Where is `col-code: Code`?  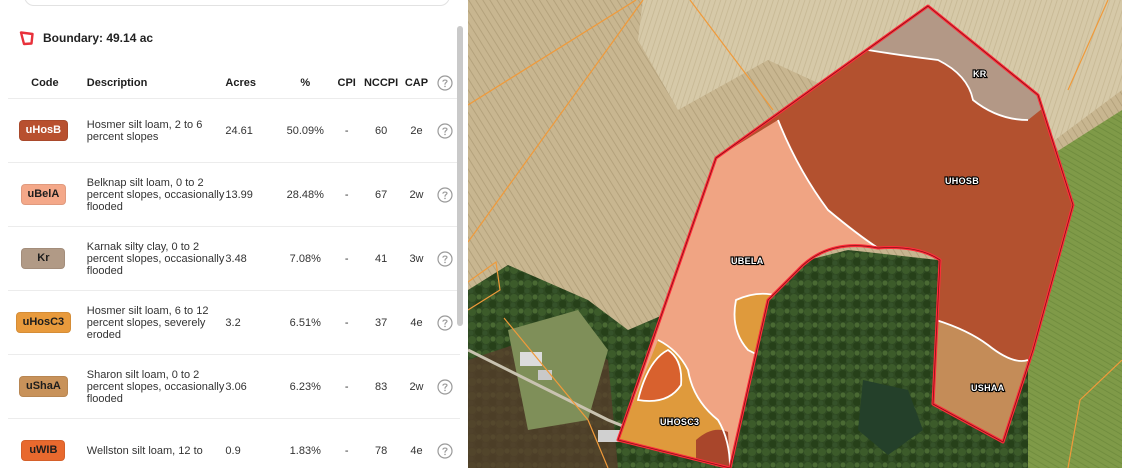
col-code: Code is located at coordinates (43, 83).